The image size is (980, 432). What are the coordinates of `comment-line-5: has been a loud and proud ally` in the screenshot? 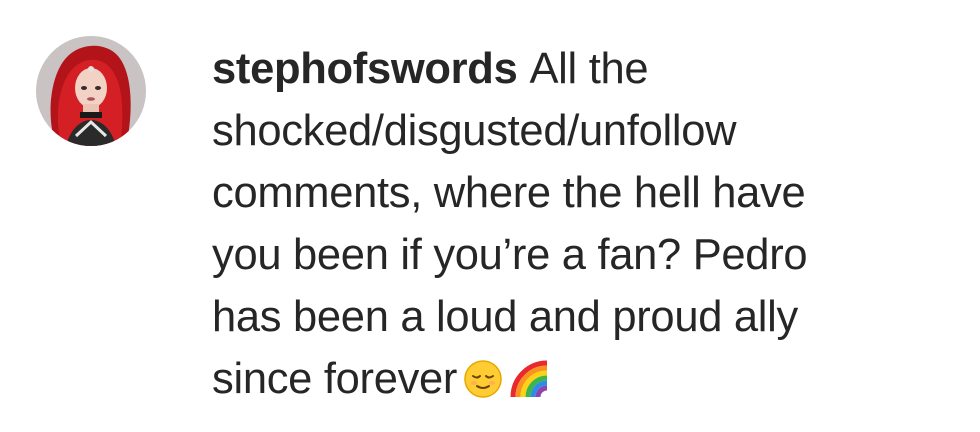 It's located at (505, 317).